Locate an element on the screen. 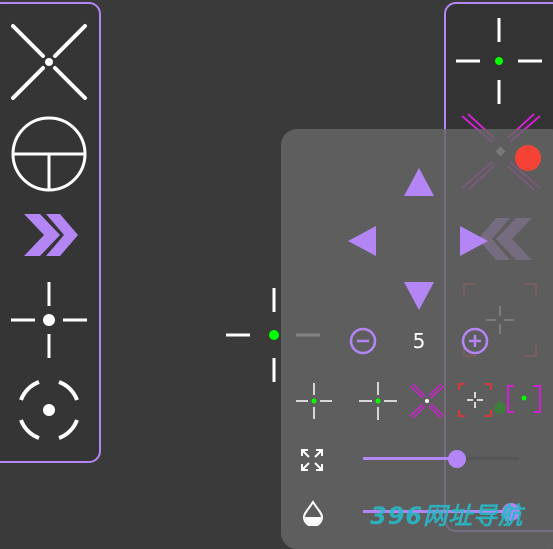 The width and height of the screenshot is (553, 549). scope-circle-icon is located at coordinates (49, 154).